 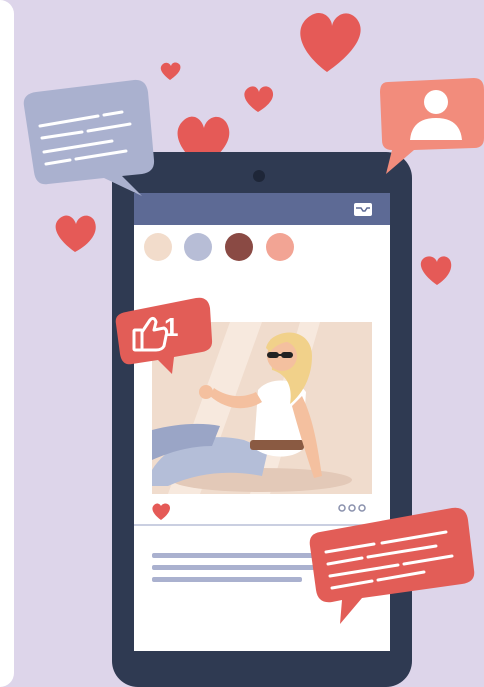 What do you see at coordinates (262, 209) in the screenshot?
I see `app-header-bar` at bounding box center [262, 209].